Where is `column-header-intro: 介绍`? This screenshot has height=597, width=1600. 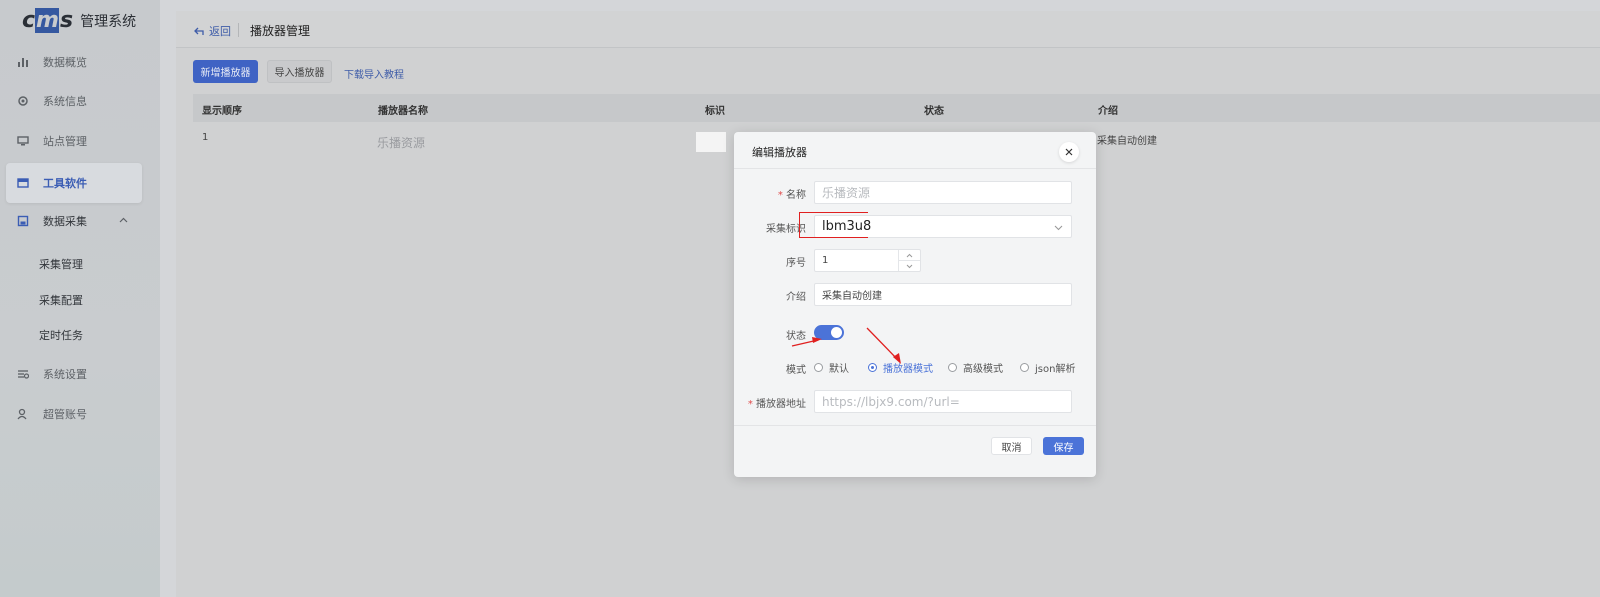
column-header-intro: 介绍 is located at coordinates (1108, 111).